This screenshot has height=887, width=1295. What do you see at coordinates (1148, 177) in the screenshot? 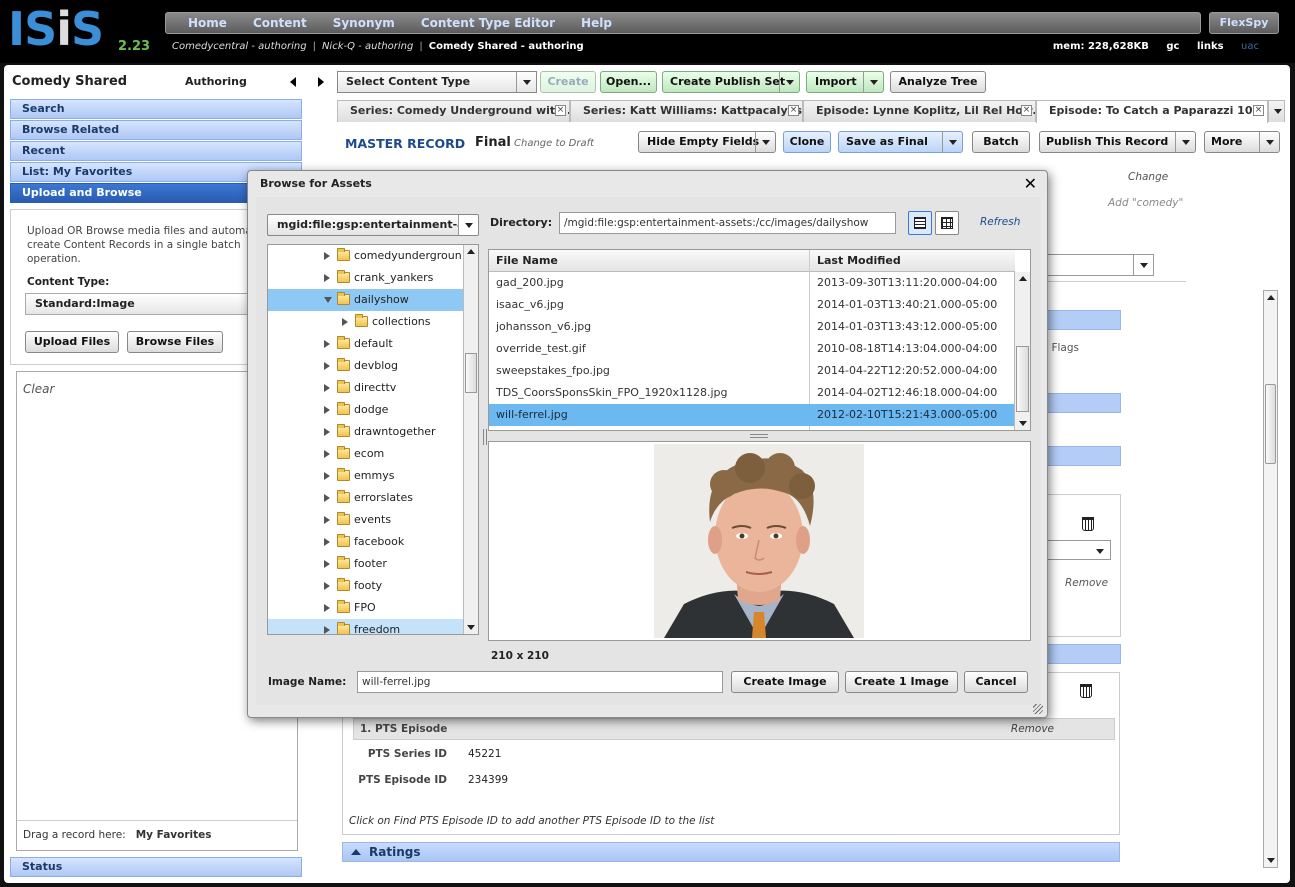
I see `change-link: Change` at bounding box center [1148, 177].